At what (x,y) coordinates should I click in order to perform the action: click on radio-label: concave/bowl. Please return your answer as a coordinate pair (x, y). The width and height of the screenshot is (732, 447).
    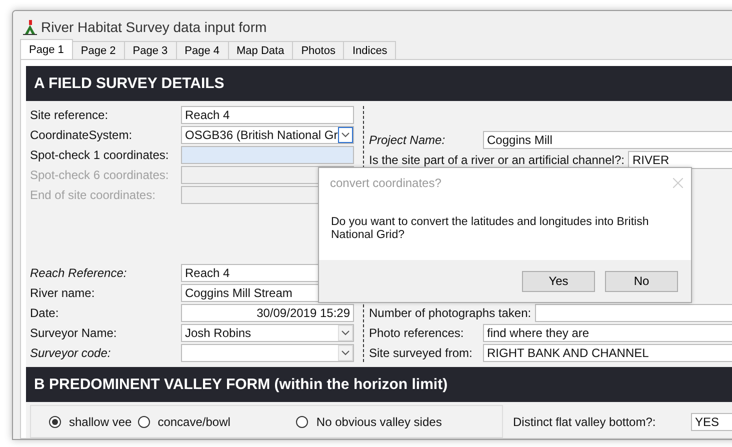
    Looking at the image, I should click on (194, 421).